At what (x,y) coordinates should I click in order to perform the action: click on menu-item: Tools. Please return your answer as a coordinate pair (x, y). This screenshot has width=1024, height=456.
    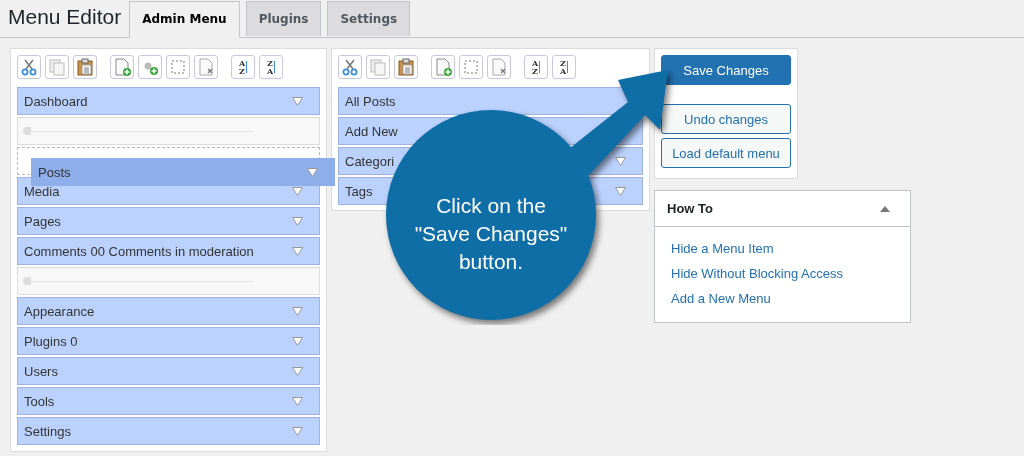
    Looking at the image, I should click on (168, 401).